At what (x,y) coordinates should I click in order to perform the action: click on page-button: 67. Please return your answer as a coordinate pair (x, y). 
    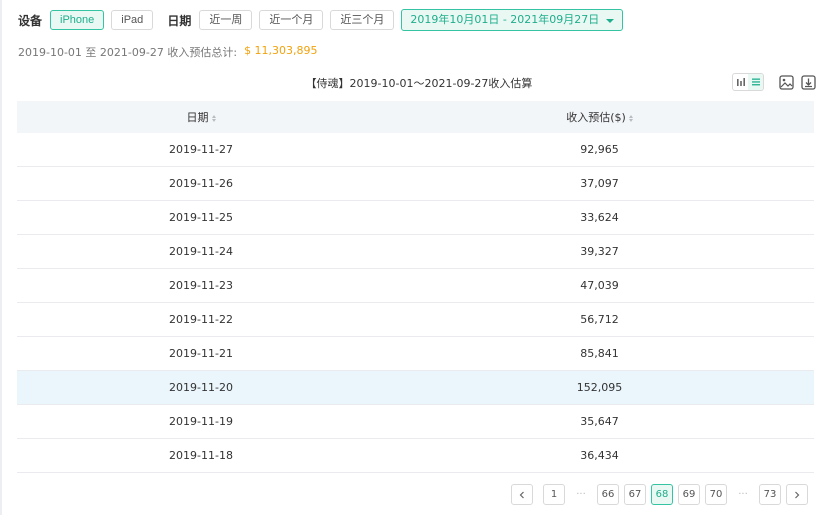
    Looking at the image, I should click on (635, 494).